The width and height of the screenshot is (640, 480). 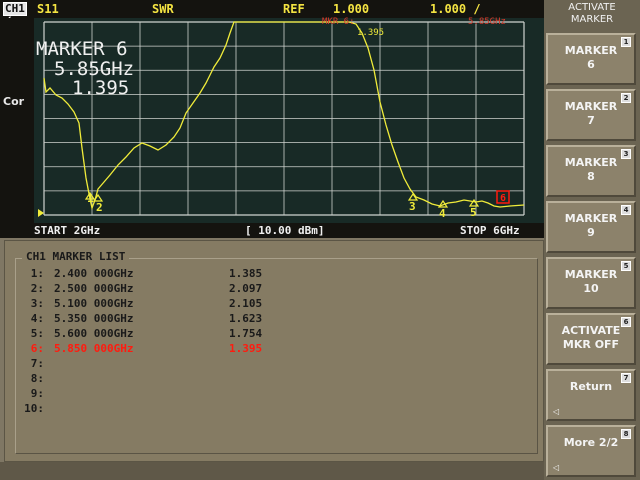 What do you see at coordinates (37, 348) in the screenshot?
I see `marker-index: 6:` at bounding box center [37, 348].